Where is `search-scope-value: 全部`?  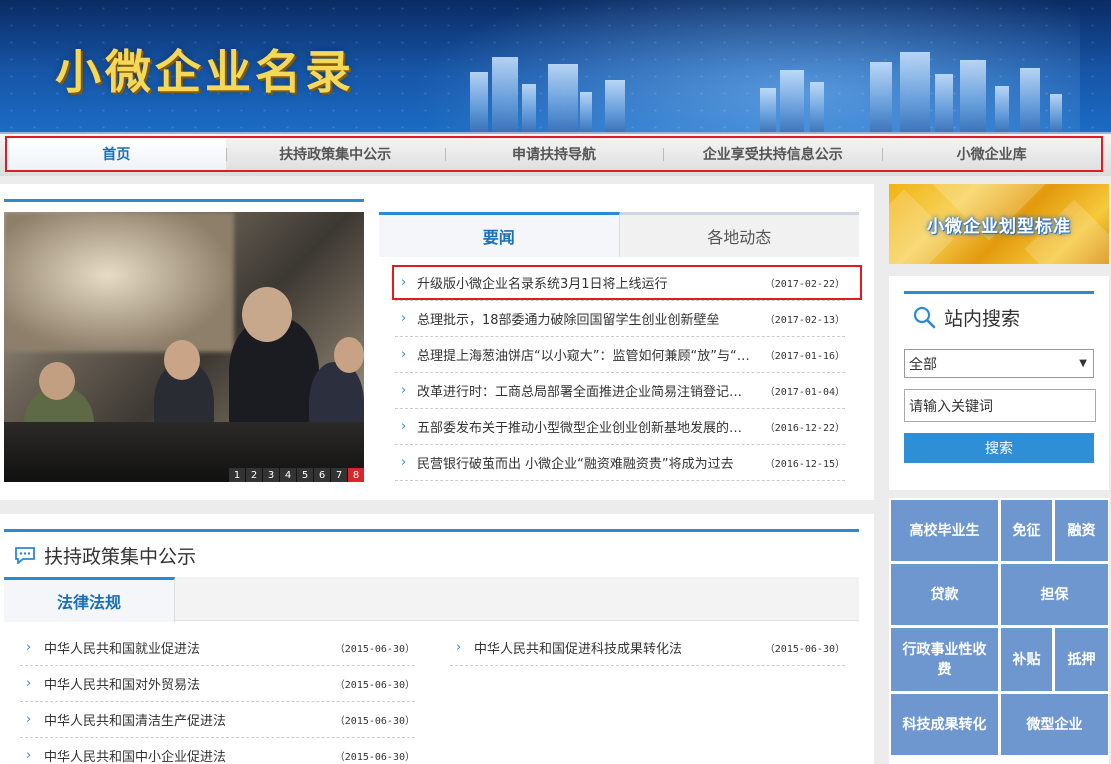
search-scope-value: 全部 is located at coordinates (923, 364).